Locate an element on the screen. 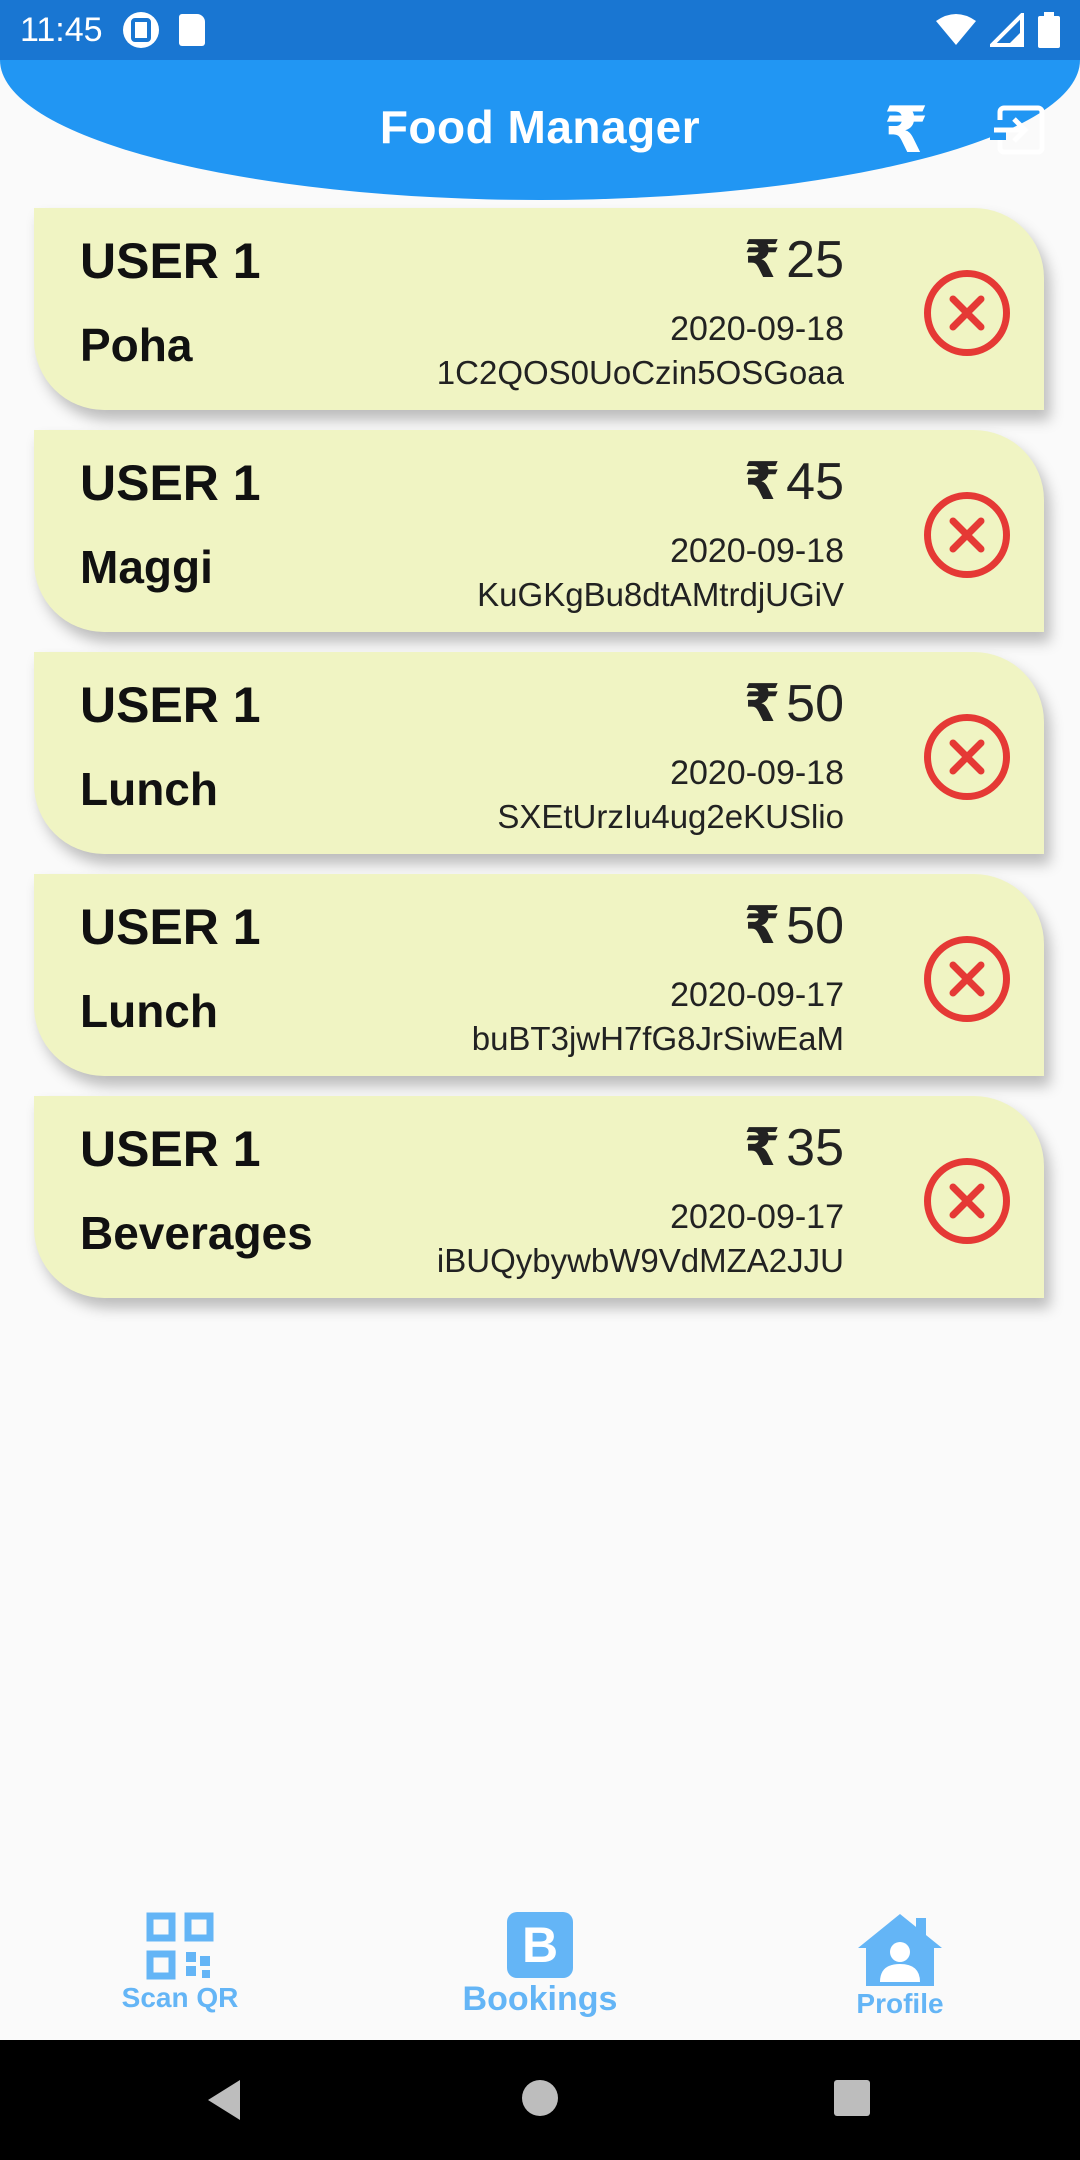 The width and height of the screenshot is (1080, 2160). nav-scan-qr: Scan QR is located at coordinates (180, 1963).